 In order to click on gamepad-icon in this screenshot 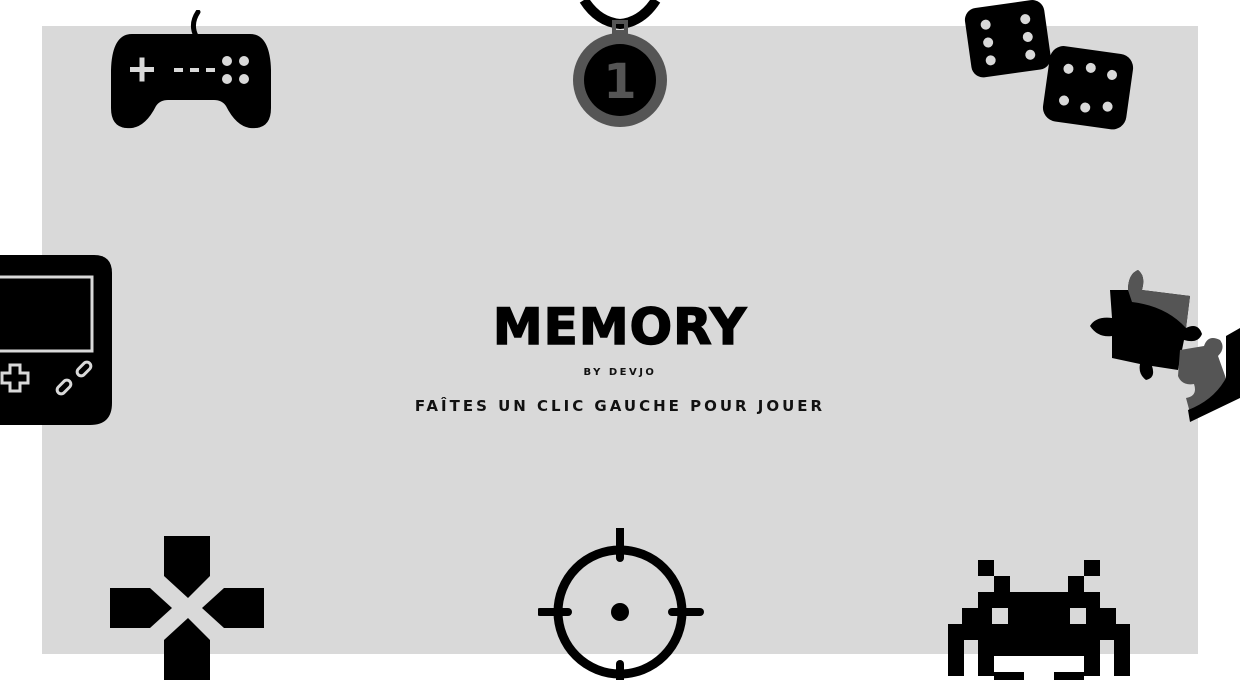, I will do `click(191, 69)`.